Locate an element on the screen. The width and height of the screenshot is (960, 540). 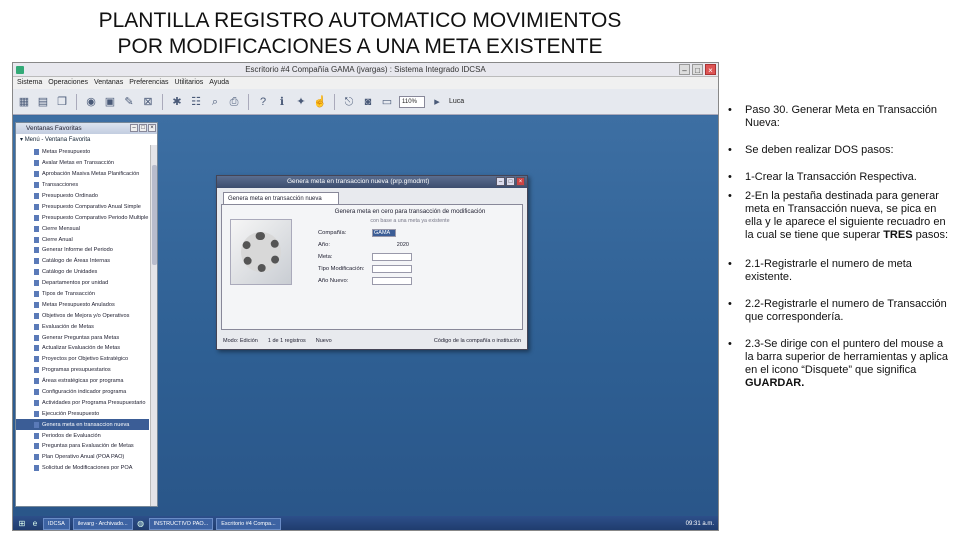
year-row: Año: 2020 is located at coordinates (365, 245).